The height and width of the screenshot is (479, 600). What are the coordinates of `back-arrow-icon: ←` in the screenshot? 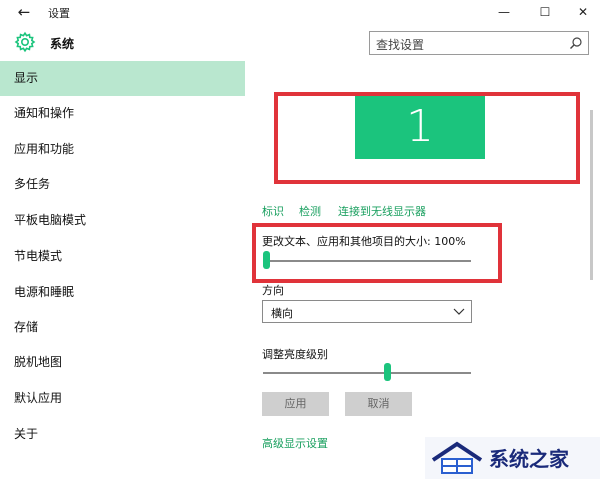 It's located at (24, 12).